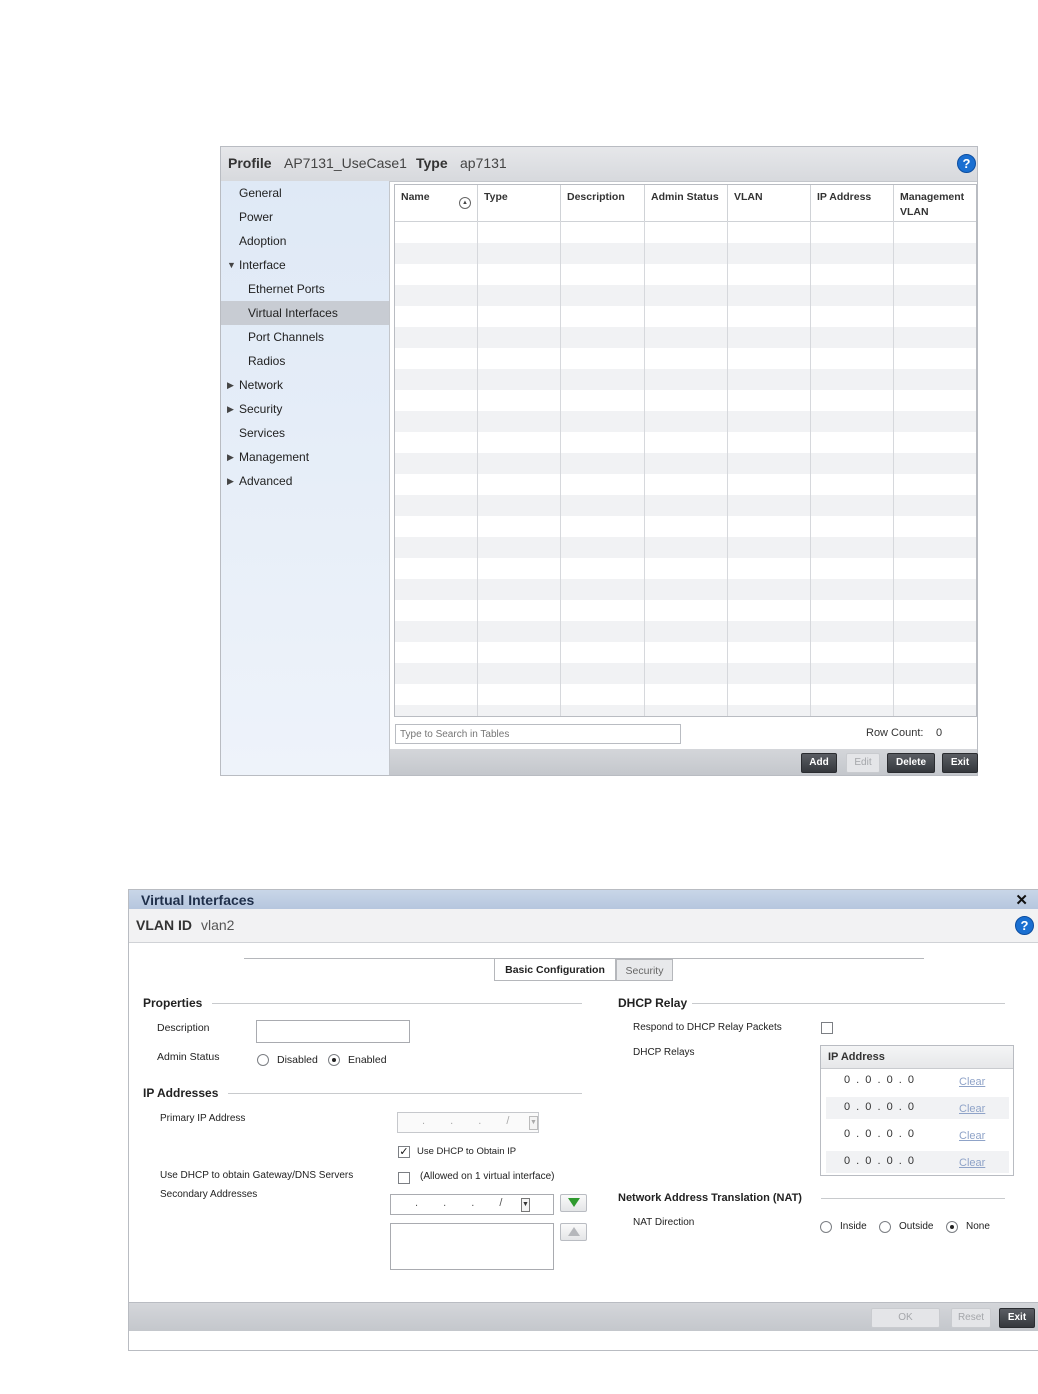 This screenshot has width=1038, height=1394. What do you see at coordinates (885, 1227) in the screenshot?
I see `nat-outside-radio` at bounding box center [885, 1227].